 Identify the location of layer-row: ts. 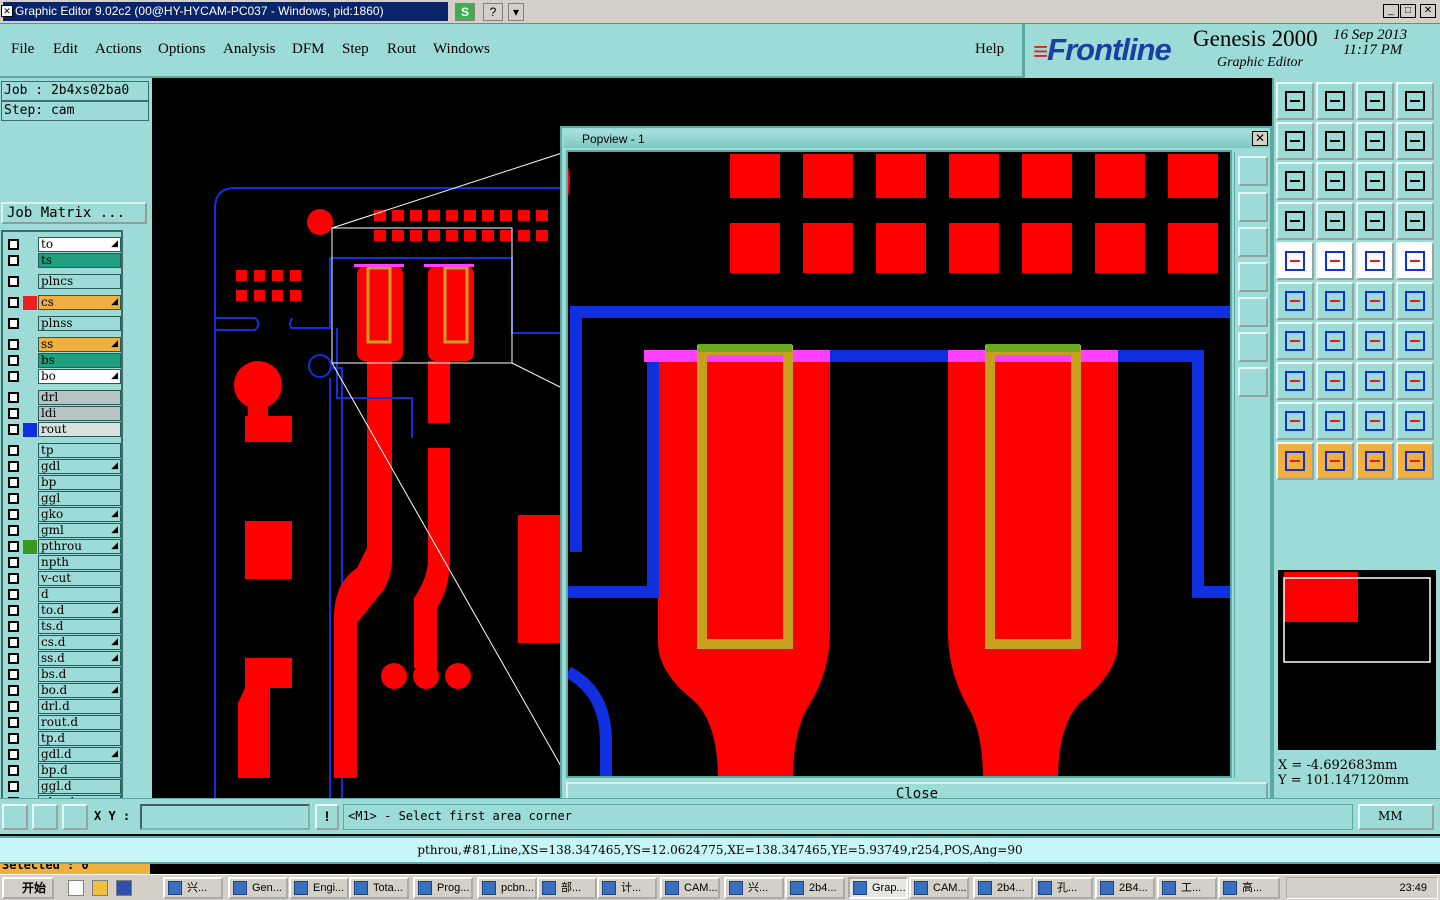
(62, 260).